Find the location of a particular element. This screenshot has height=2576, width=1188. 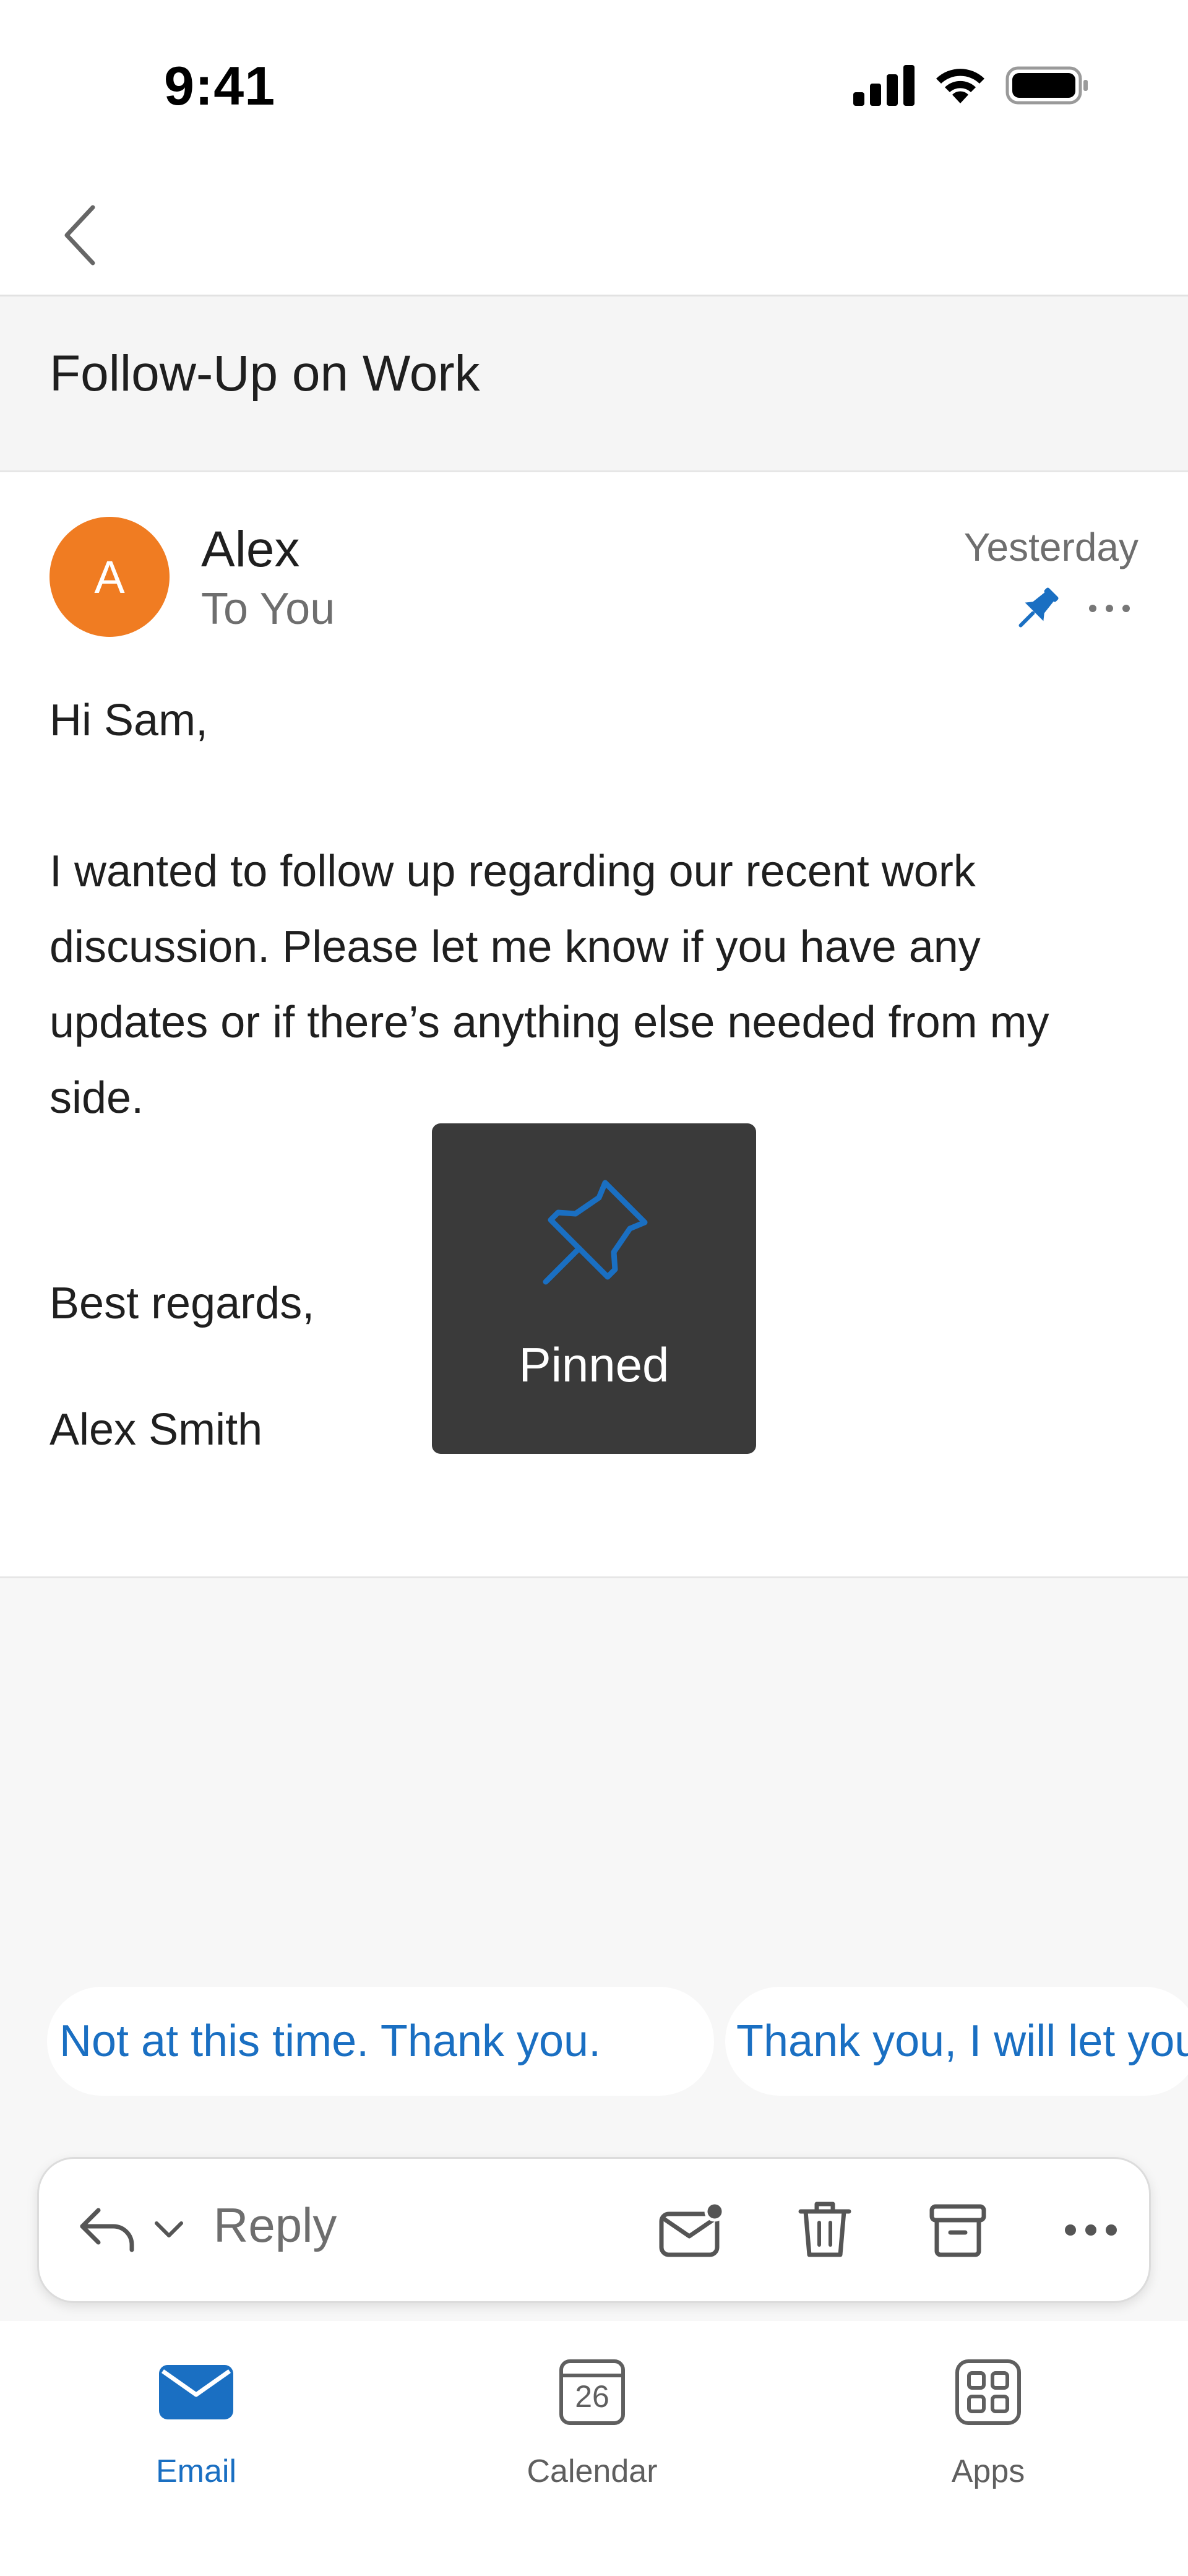

avatar-initial: A is located at coordinates (109, 577).